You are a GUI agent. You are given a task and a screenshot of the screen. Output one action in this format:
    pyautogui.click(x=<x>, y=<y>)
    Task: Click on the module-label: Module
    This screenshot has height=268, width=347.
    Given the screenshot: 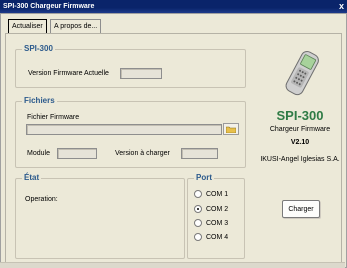 What is the action you would take?
    pyautogui.click(x=38, y=153)
    